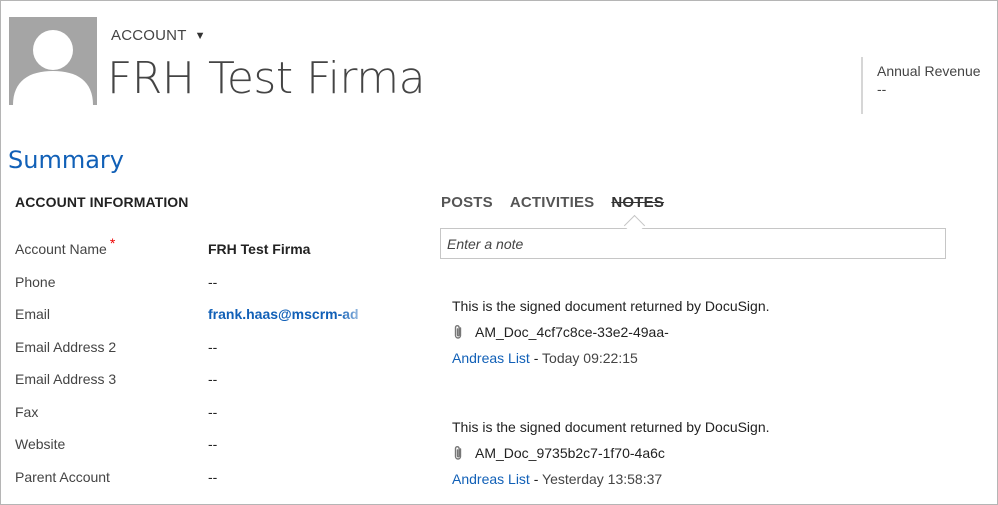  I want to click on field-label: Email, so click(33, 314).